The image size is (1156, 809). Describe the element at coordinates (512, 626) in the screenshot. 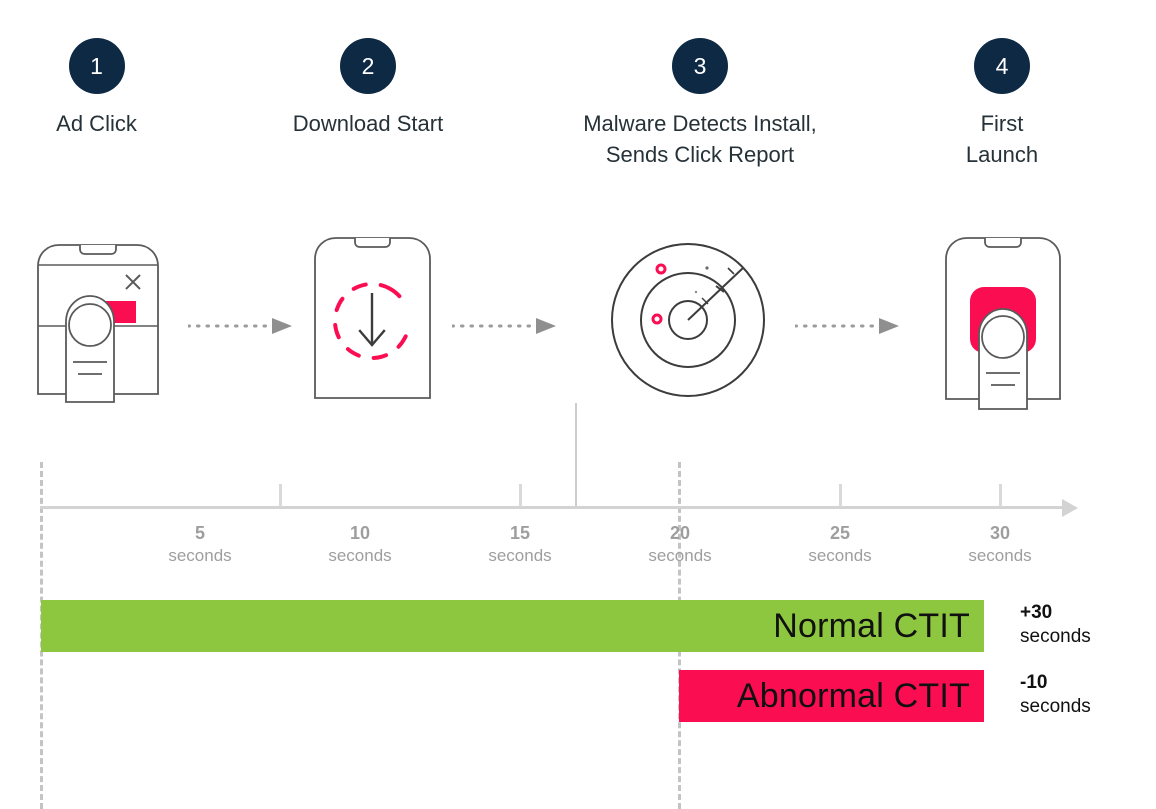

I see `normal-ctit-bar: Normal CTIT` at that location.